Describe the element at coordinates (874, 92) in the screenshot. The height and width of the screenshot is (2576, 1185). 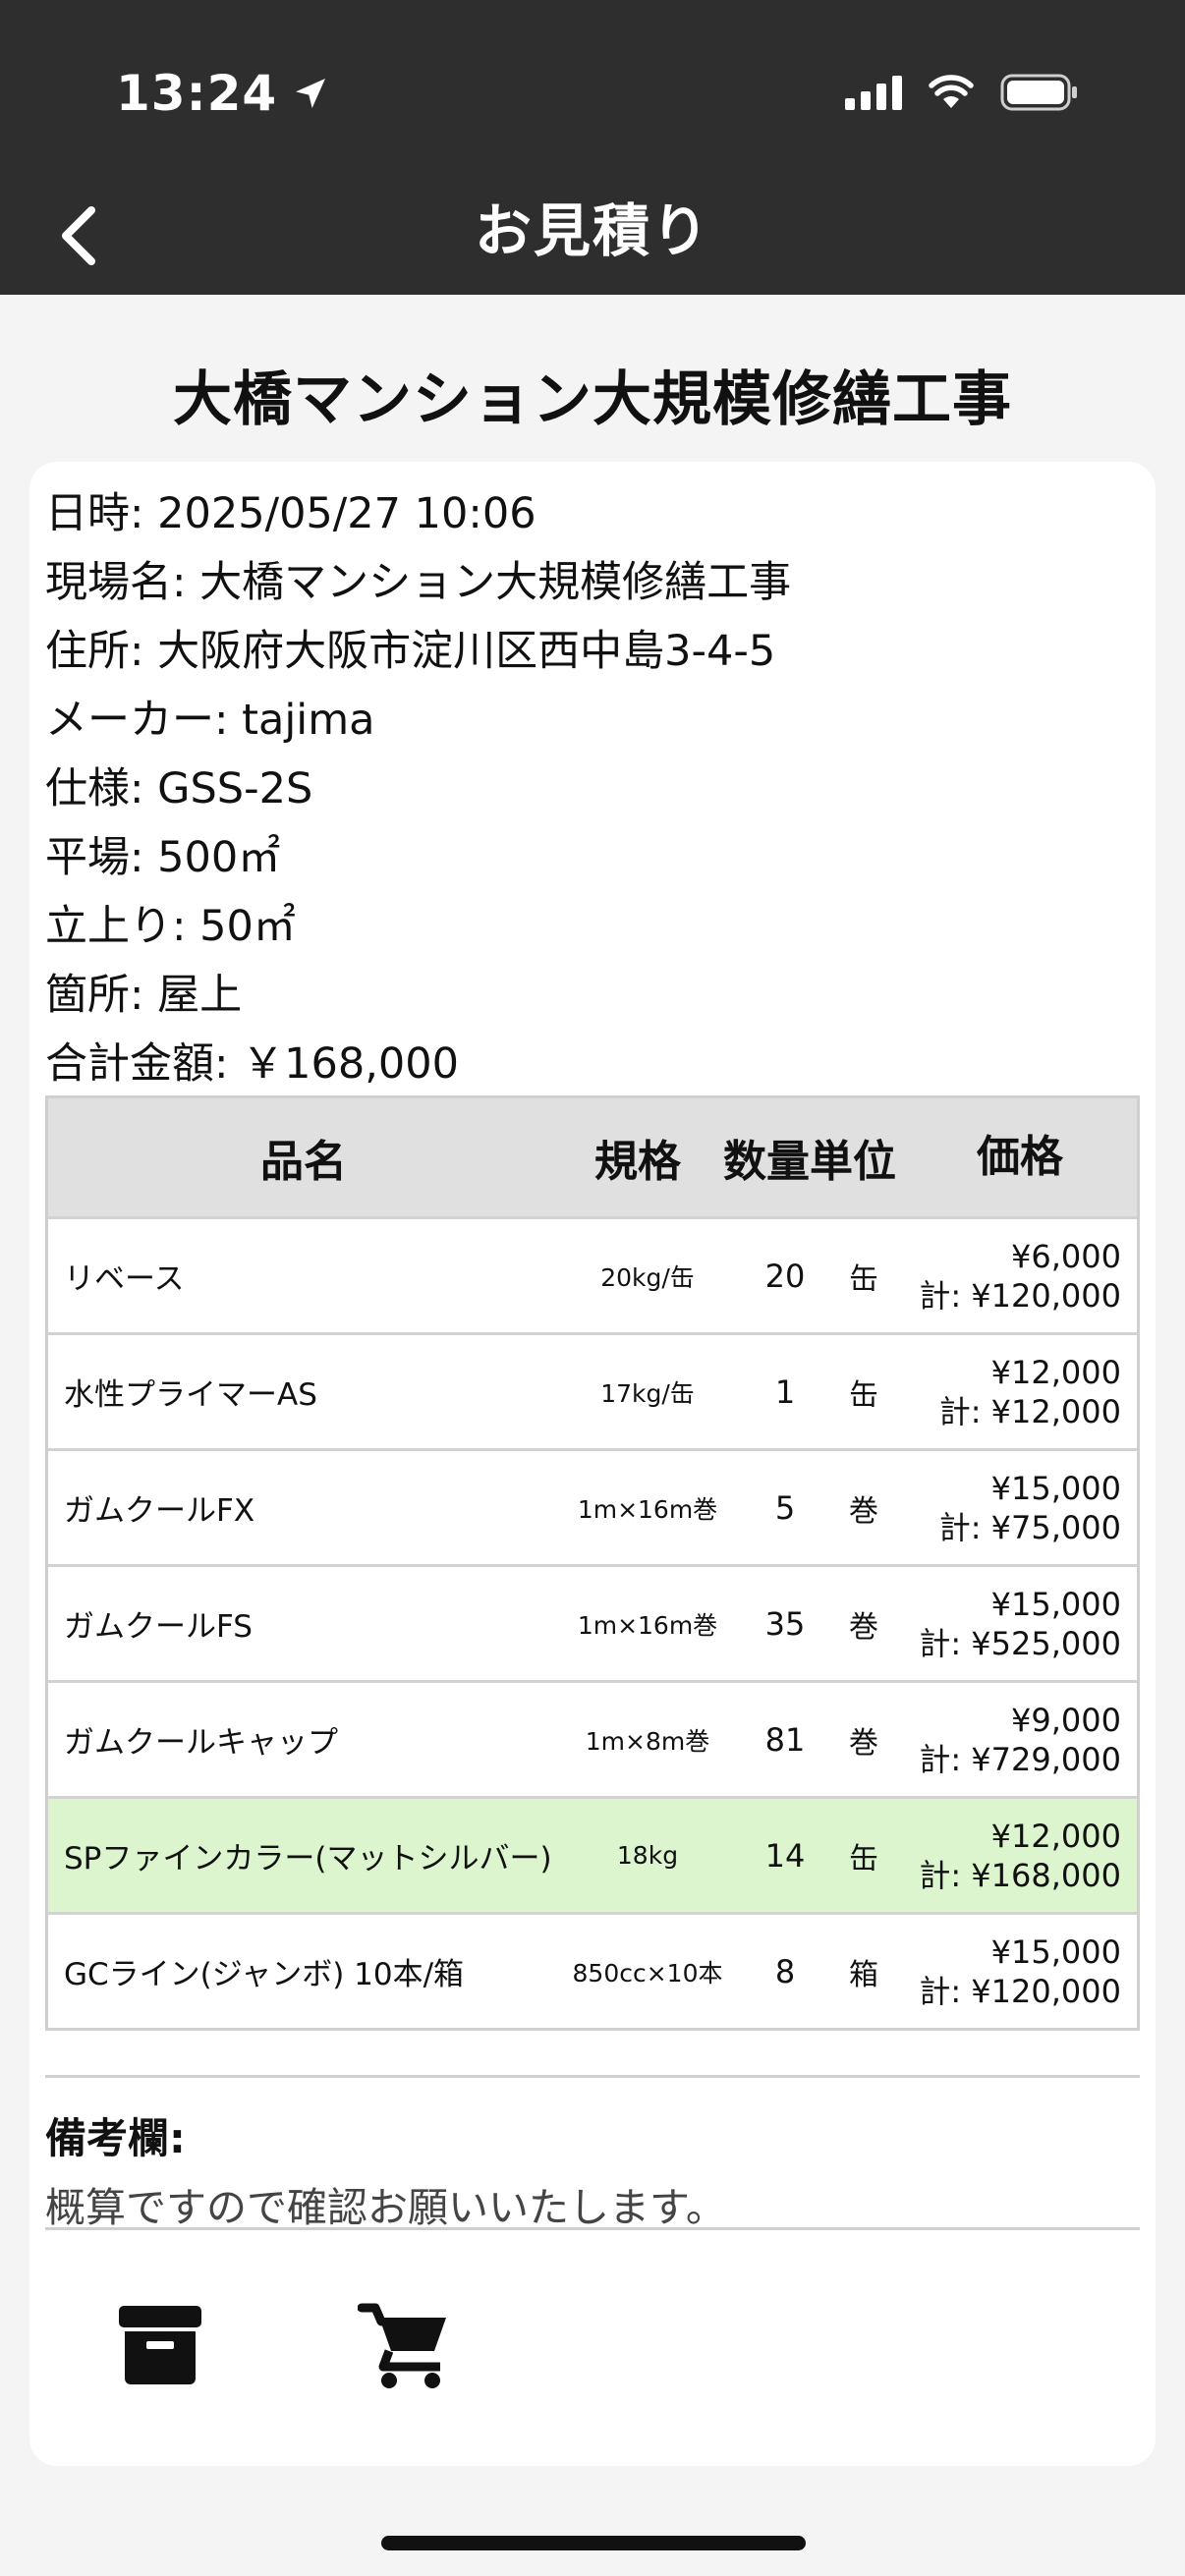
I see `signal-icon` at that location.